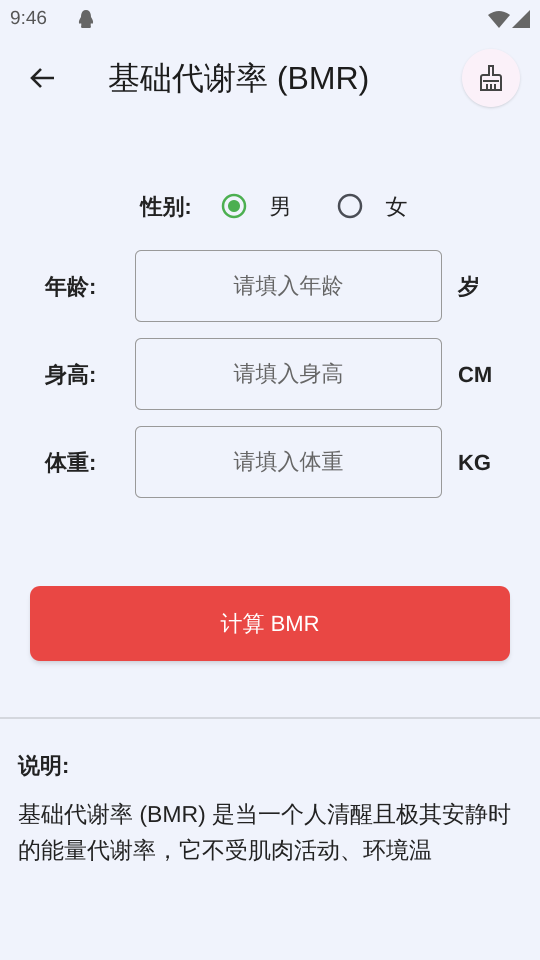  What do you see at coordinates (397, 206) in the screenshot?
I see `radio-label: 女` at bounding box center [397, 206].